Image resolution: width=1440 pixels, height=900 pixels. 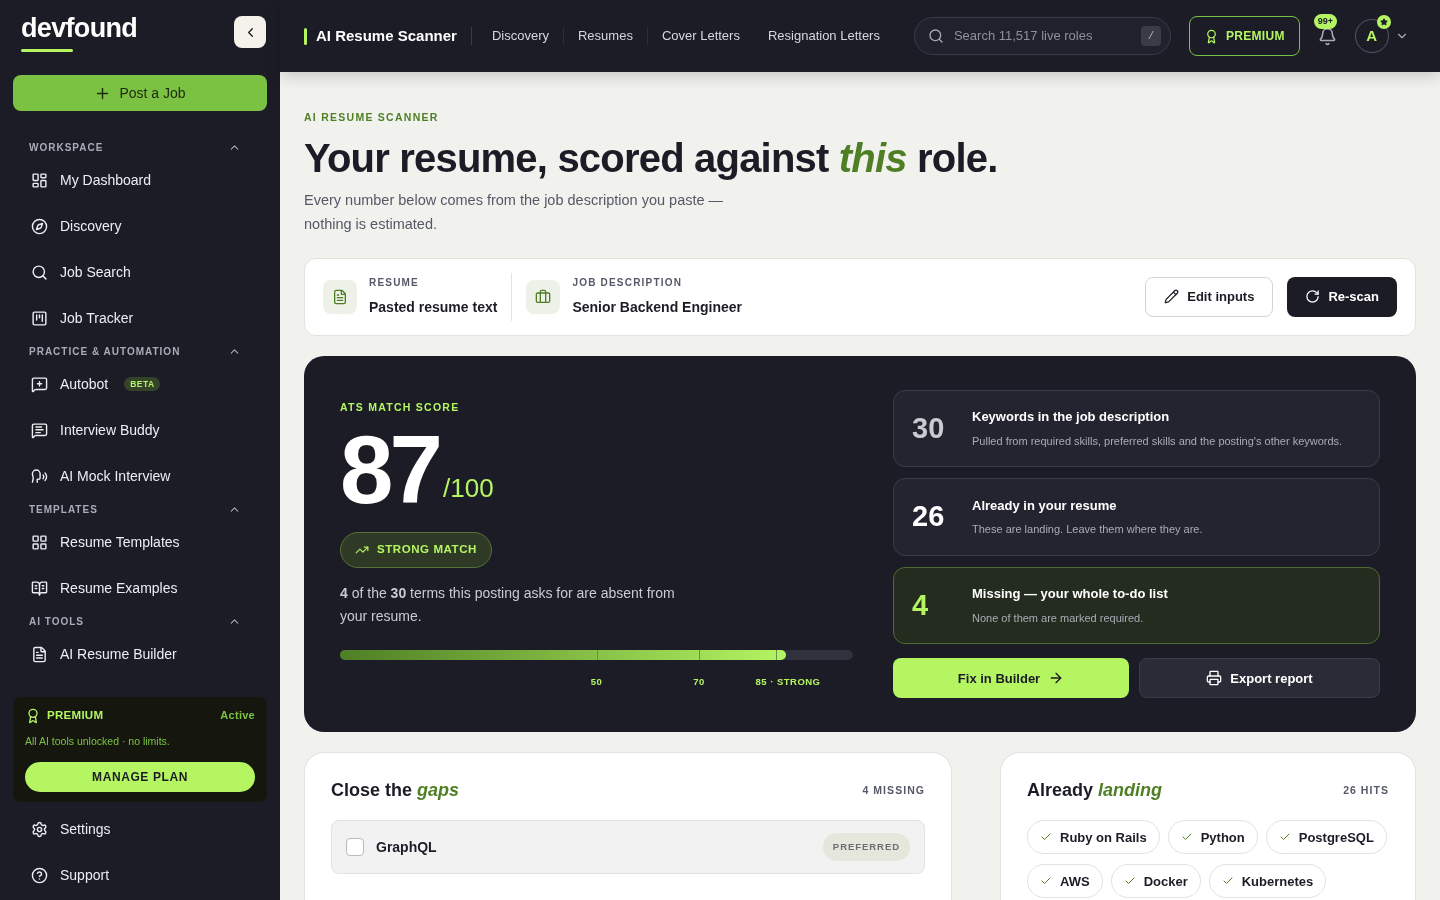 I want to click on gap-label: GraphQL, so click(x=406, y=847).